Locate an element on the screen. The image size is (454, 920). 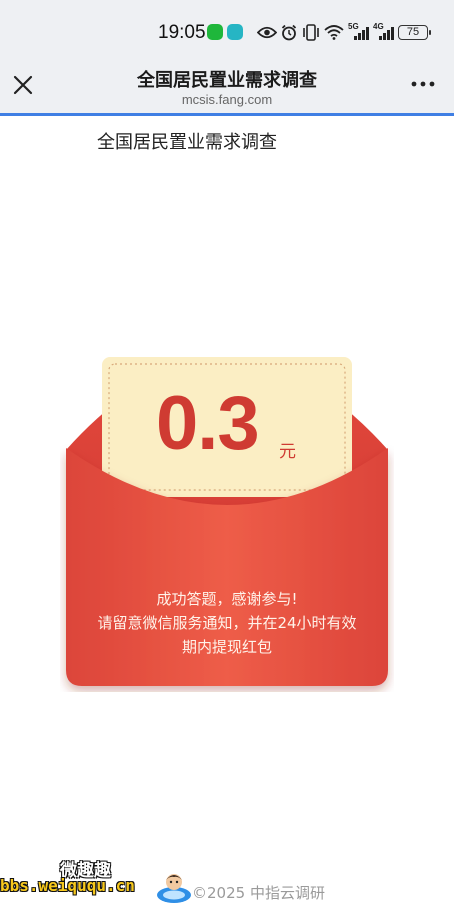
notice-message-line1: 请留意微信服务通知，并在24小时有效 is located at coordinates (227, 623).